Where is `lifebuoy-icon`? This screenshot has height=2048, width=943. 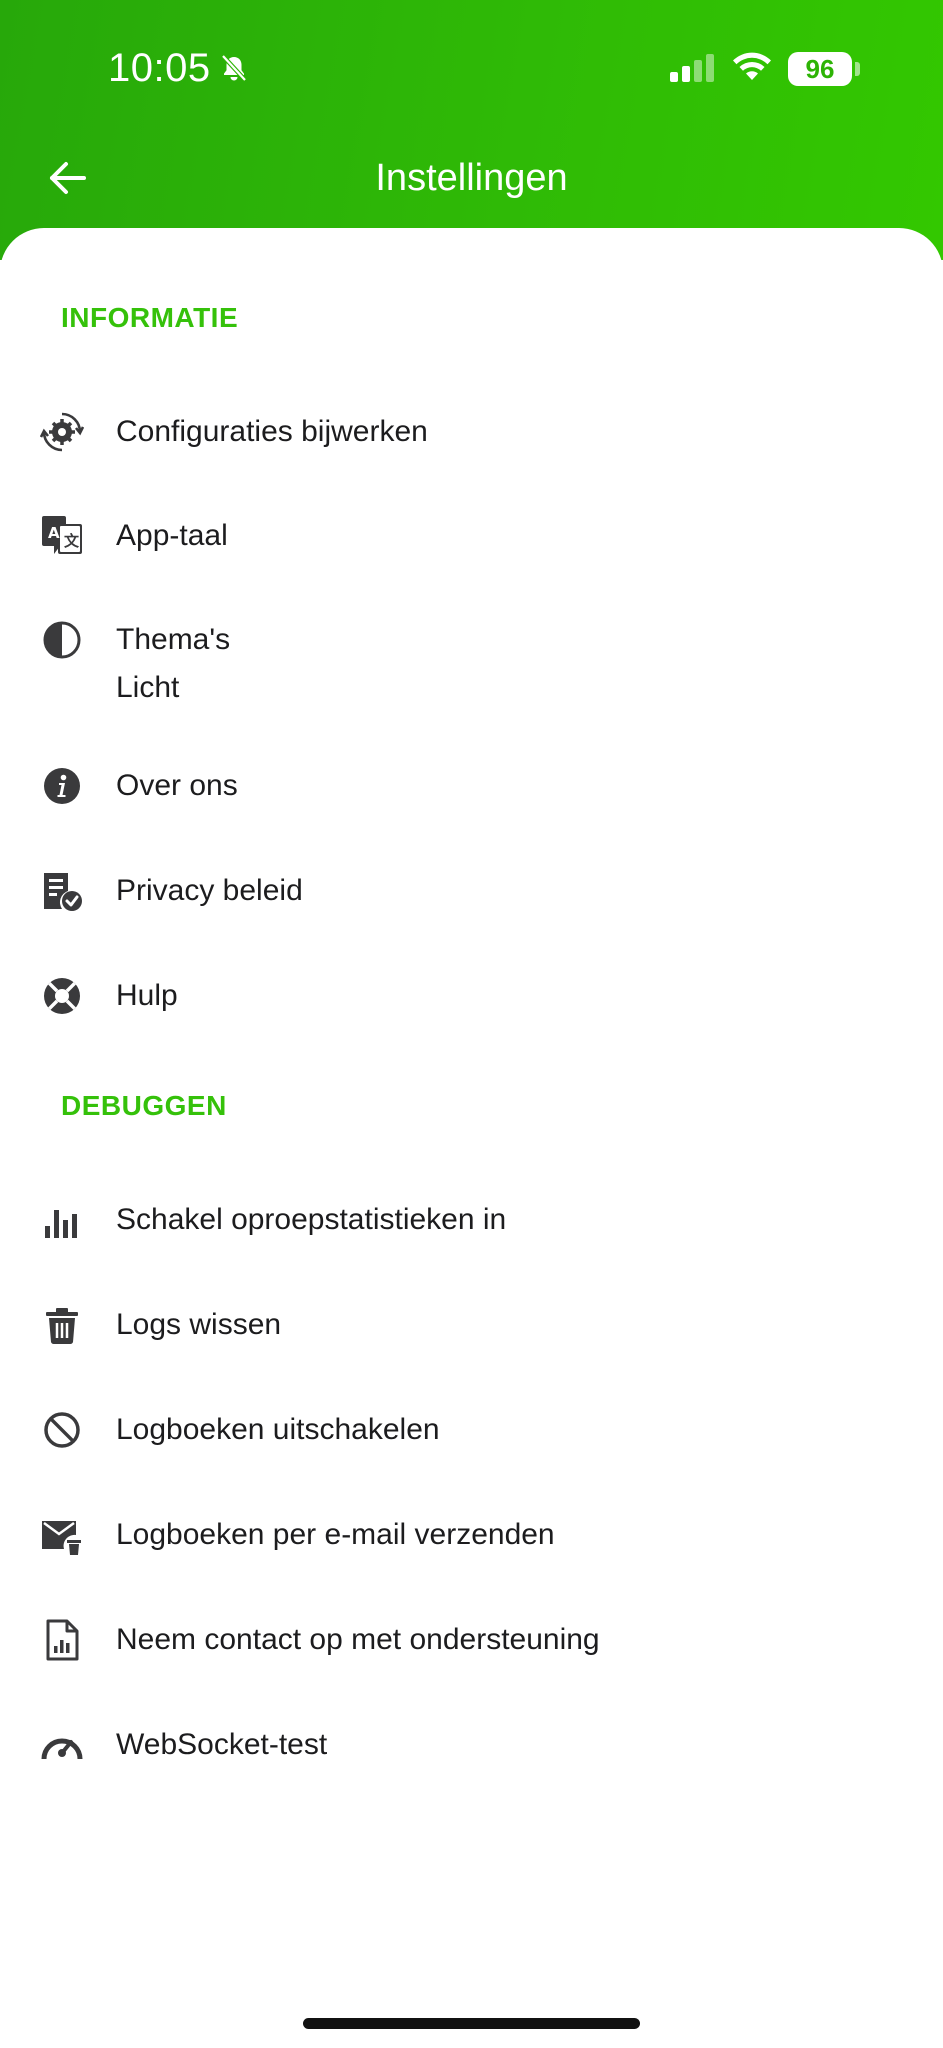 lifebuoy-icon is located at coordinates (62, 996).